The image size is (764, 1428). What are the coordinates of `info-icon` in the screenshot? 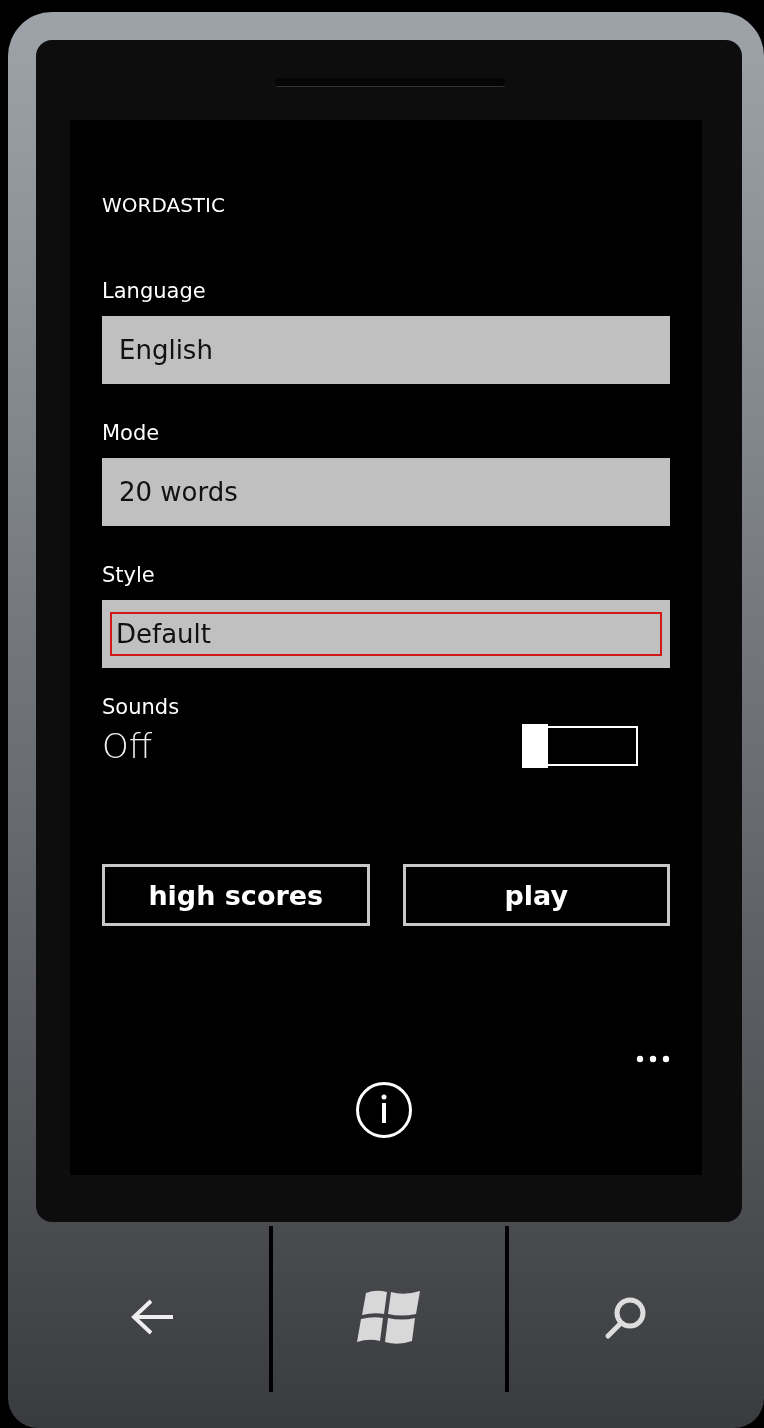 It's located at (384, 1110).